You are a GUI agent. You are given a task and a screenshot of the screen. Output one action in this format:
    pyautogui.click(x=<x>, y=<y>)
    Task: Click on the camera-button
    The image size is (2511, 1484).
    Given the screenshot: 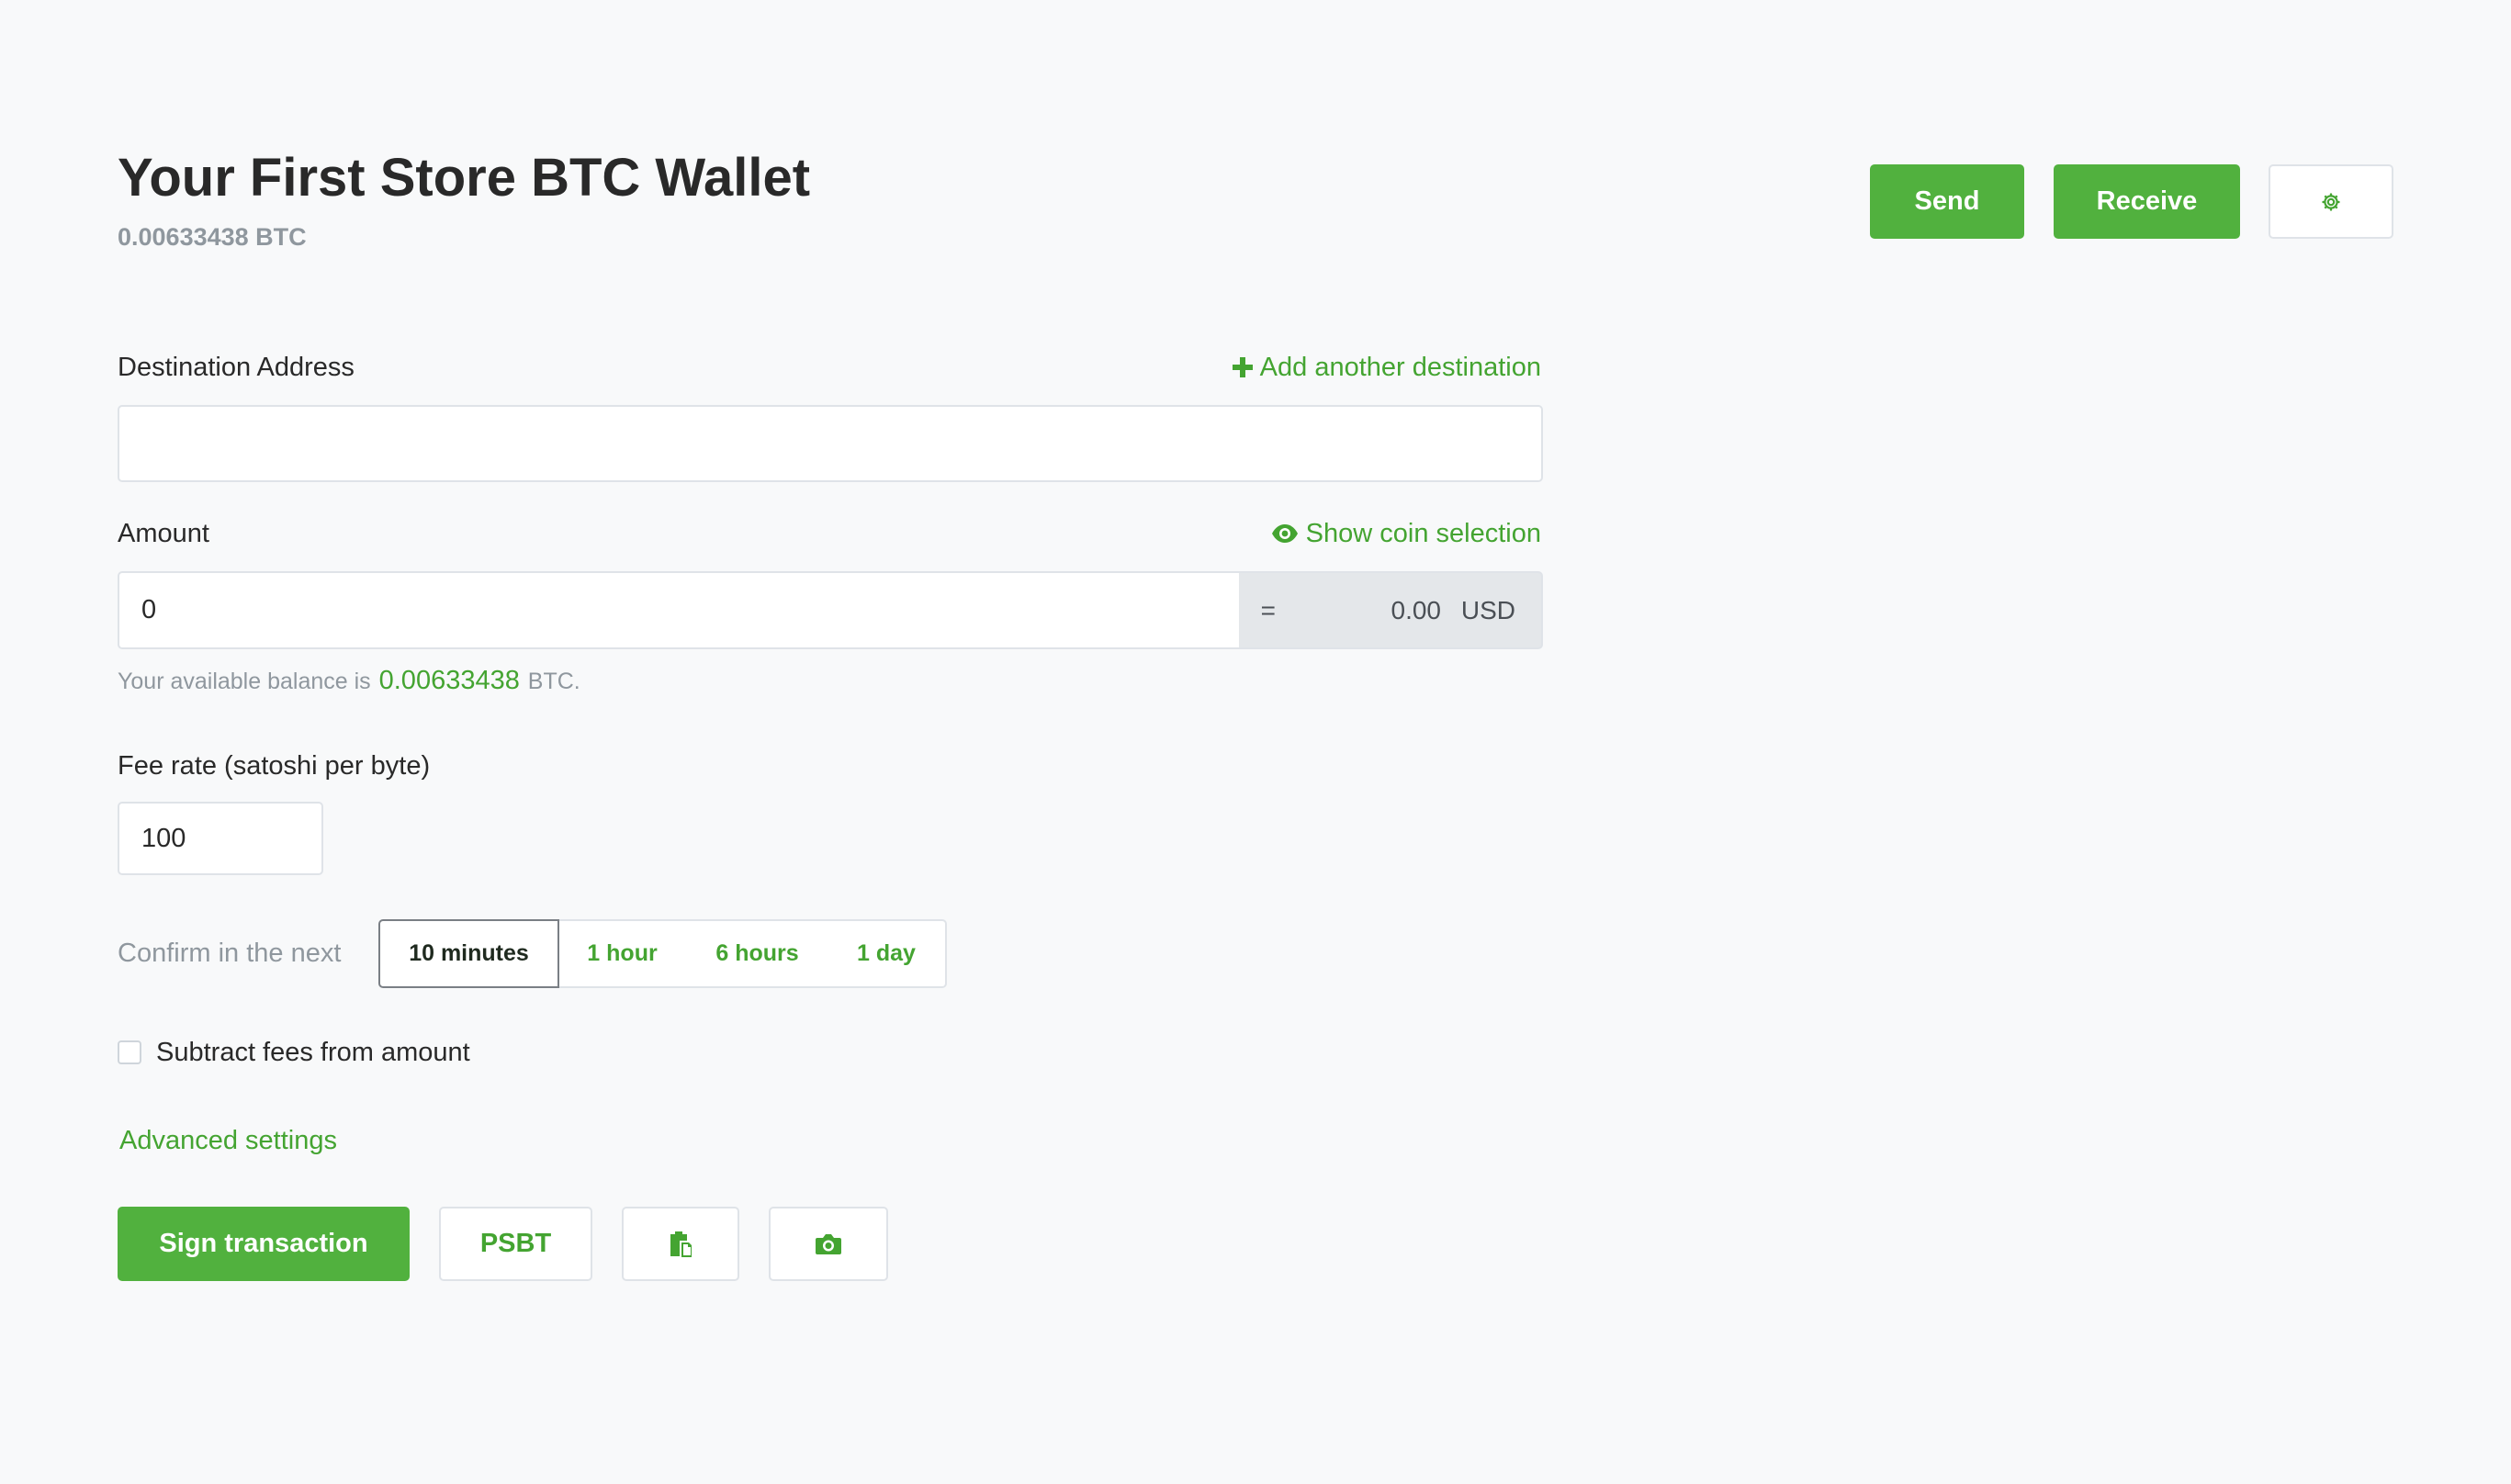 What is the action you would take?
    pyautogui.click(x=829, y=1244)
    